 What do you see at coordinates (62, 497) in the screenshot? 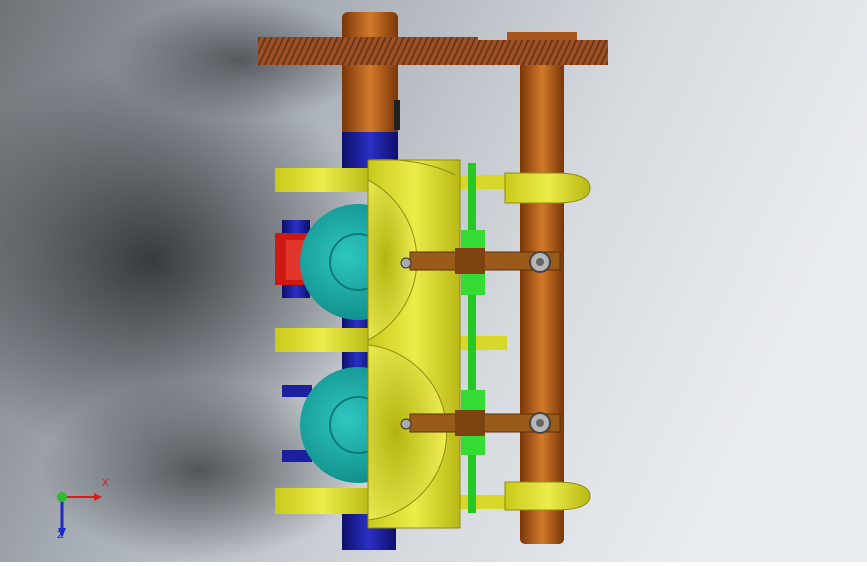
I see `y-axis-dot-icon` at bounding box center [62, 497].